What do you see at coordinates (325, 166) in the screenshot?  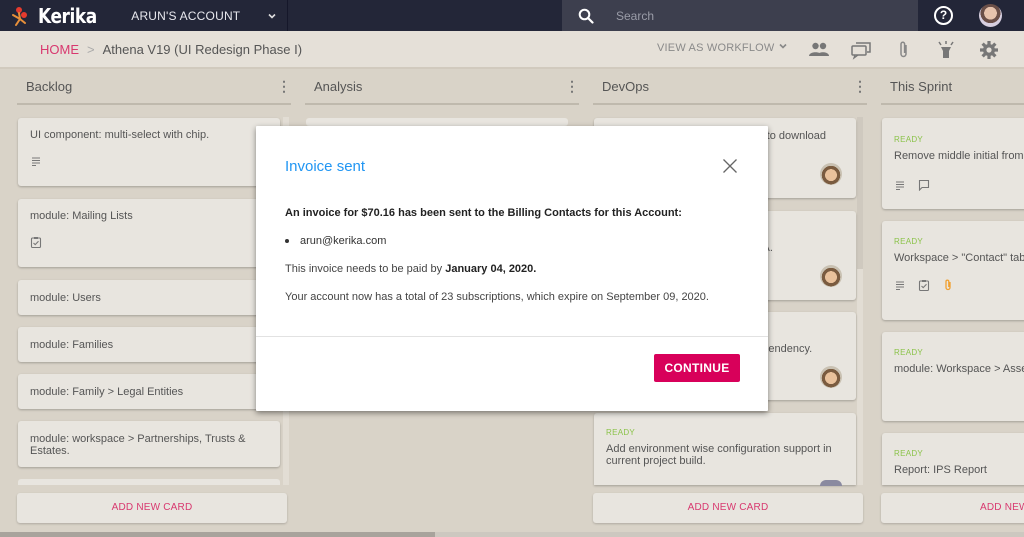 I see `dialog-title: Invoice sent` at bounding box center [325, 166].